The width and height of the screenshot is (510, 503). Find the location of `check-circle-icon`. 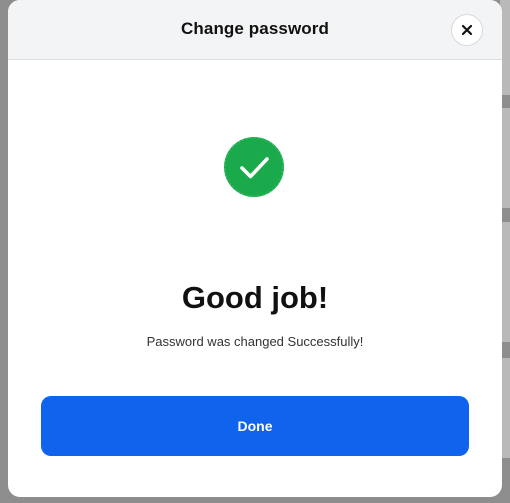

check-circle-icon is located at coordinates (254, 167).